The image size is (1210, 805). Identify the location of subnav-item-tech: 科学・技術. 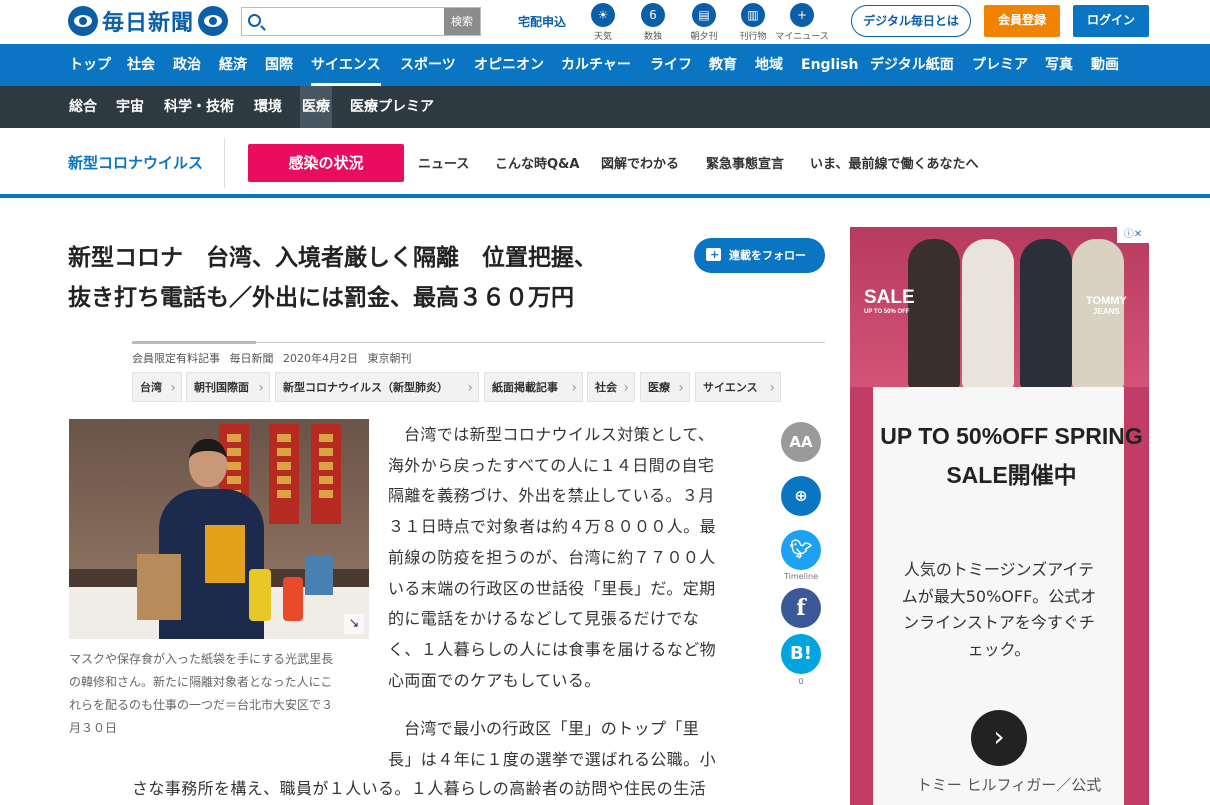
(199, 107).